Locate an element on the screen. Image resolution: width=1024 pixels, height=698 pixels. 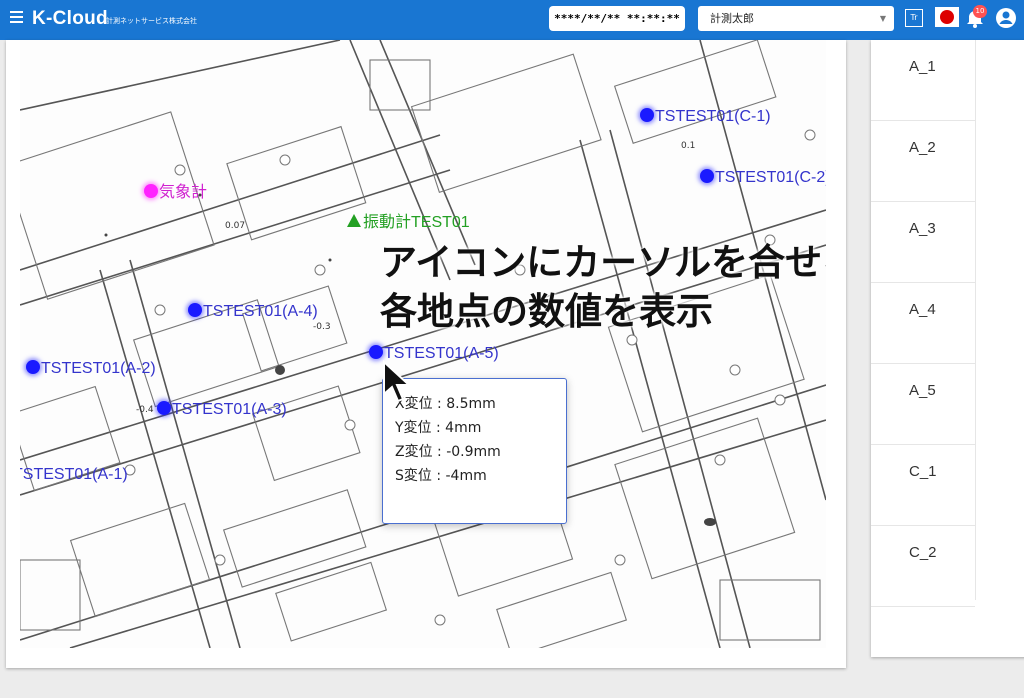
notification-badge: 10 is located at coordinates (980, 11).